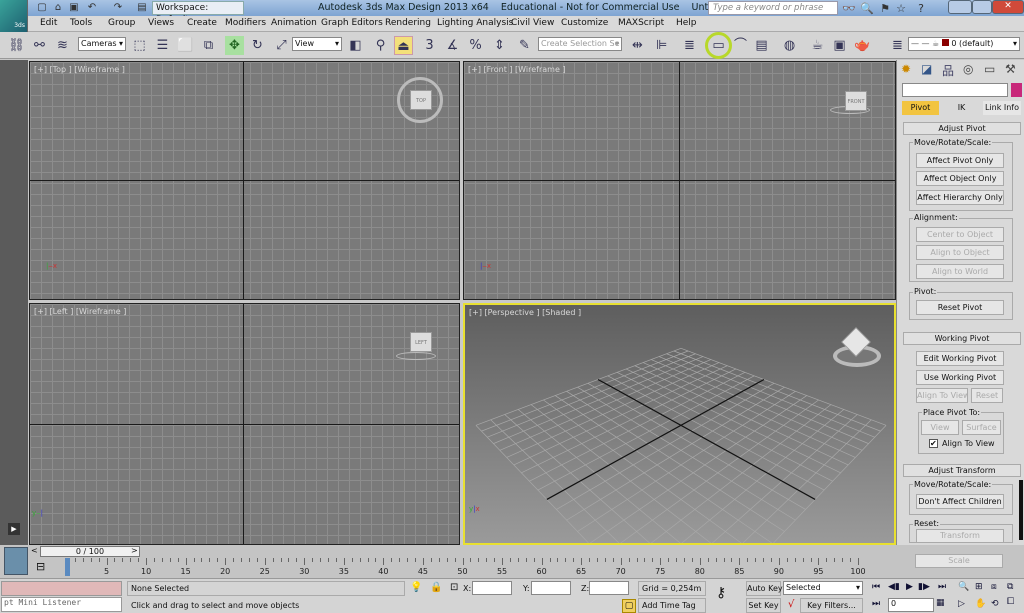 This screenshot has height=613, width=1024. Describe the element at coordinates (994, 587) in the screenshot. I see `zoom-extents-icon: ⧈` at that location.